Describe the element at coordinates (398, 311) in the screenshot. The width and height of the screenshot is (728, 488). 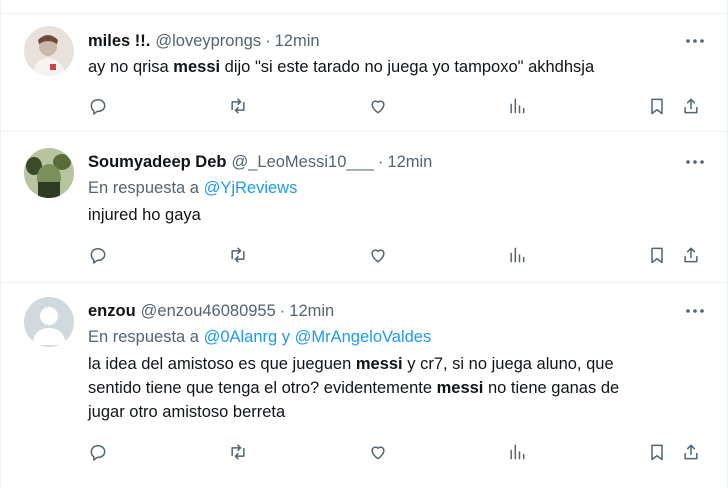
I see `tweet-header: enzou @enzou46080955 · 12min` at that location.